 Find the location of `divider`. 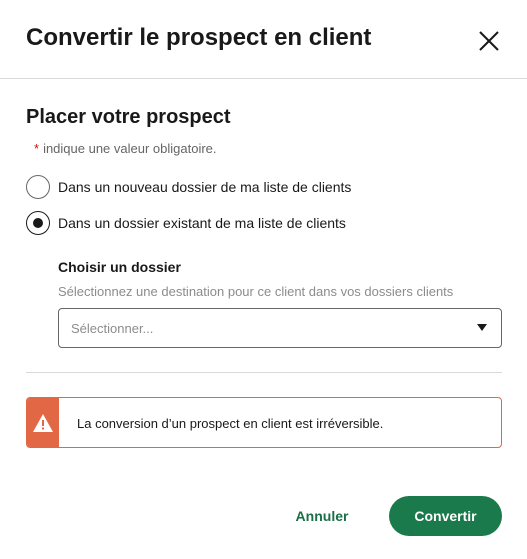

divider is located at coordinates (264, 372).